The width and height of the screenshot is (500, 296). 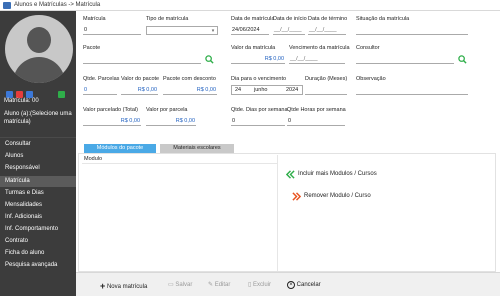 What do you see at coordinates (127, 287) in the screenshot?
I see `new-matricula-label: Nova matrícula` at bounding box center [127, 287].